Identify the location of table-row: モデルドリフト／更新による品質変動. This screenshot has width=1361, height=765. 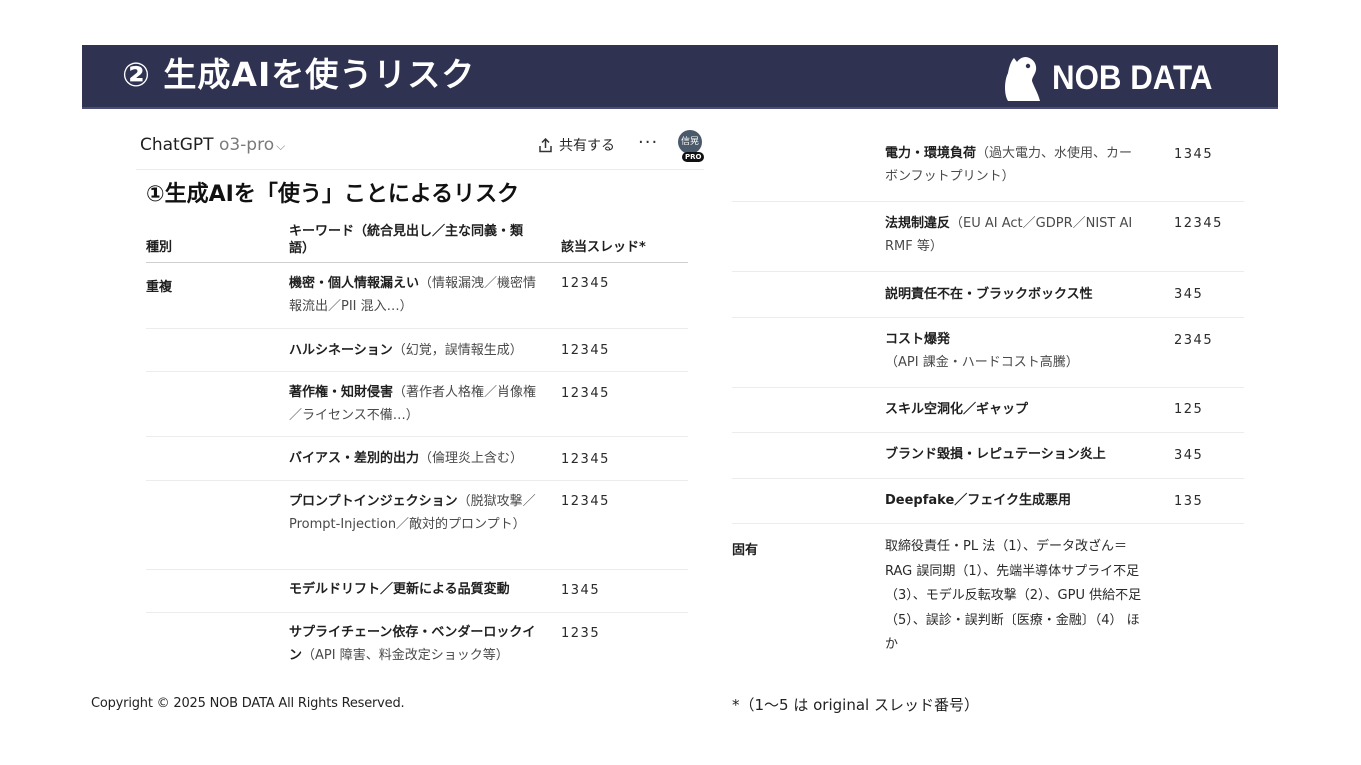
(413, 589).